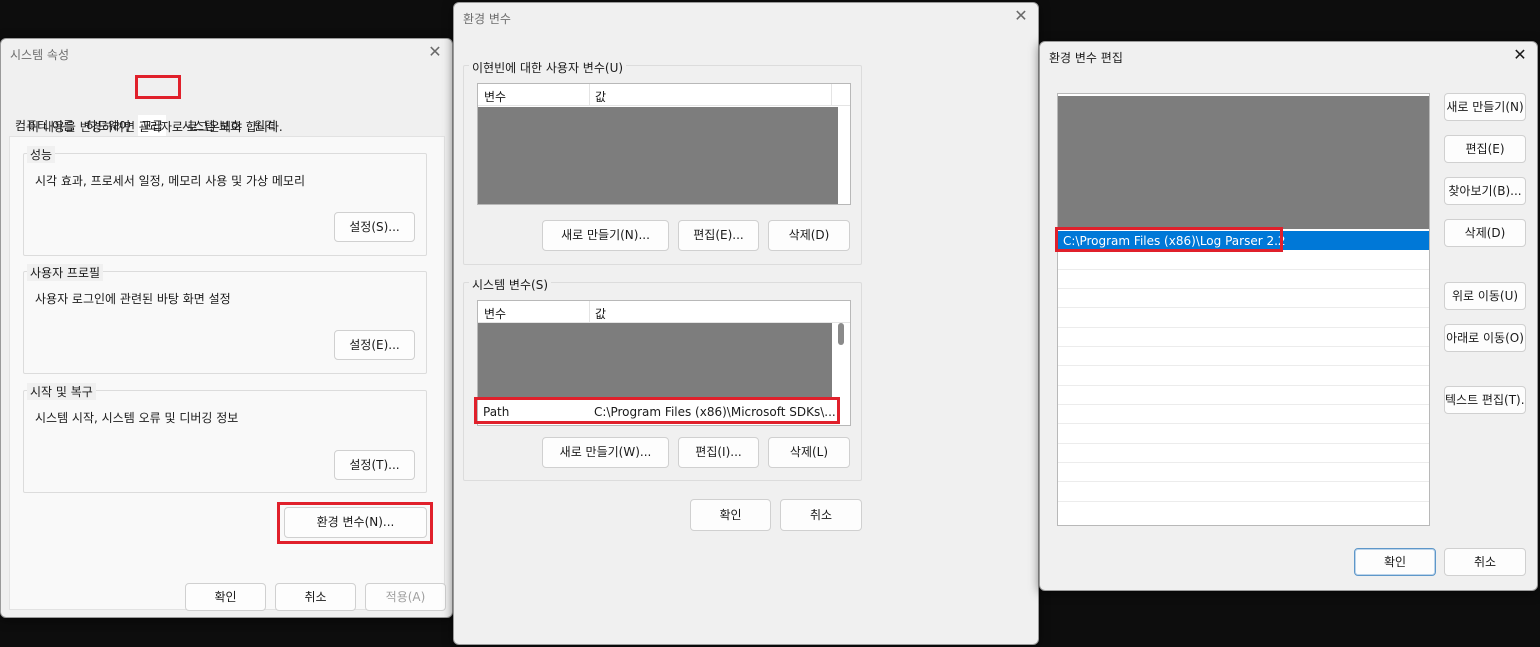 The height and width of the screenshot is (647, 1540). What do you see at coordinates (496, 412) in the screenshot?
I see `path-variable-name: Path` at bounding box center [496, 412].